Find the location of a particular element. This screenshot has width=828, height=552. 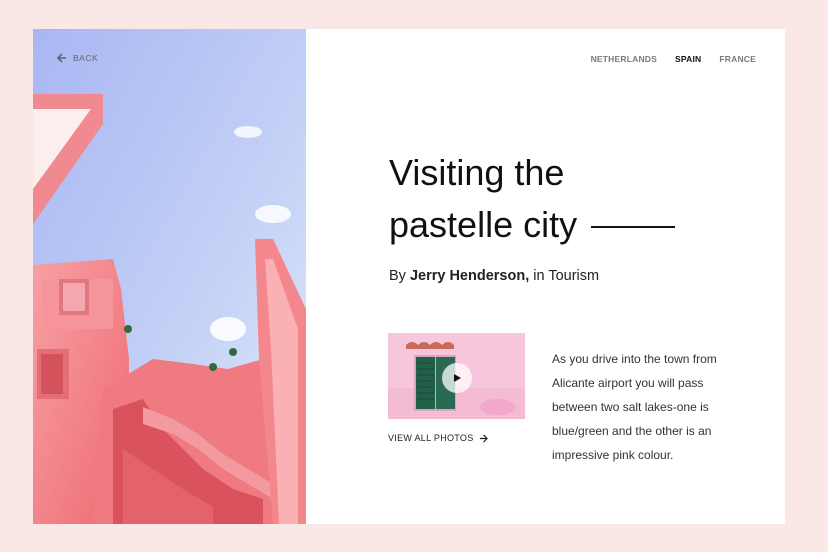

title-dash-divider is located at coordinates (633, 227).